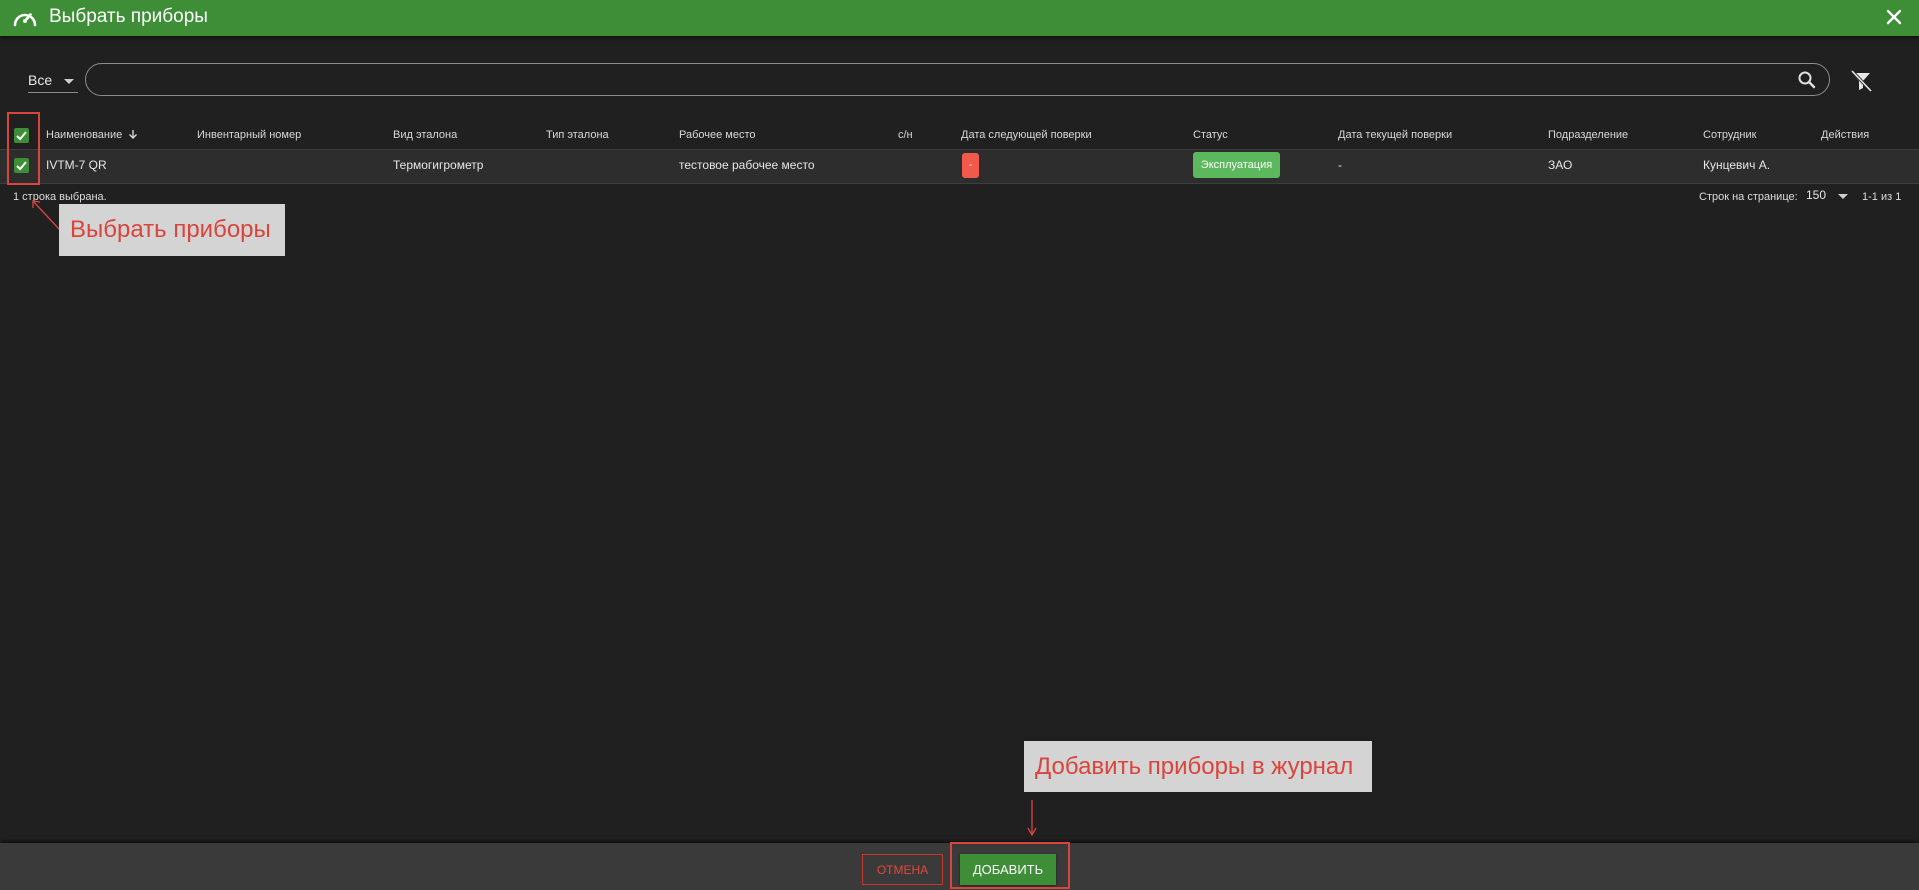  What do you see at coordinates (959, 18) in the screenshot?
I see `dialog-header: Выбрать приборы` at bounding box center [959, 18].